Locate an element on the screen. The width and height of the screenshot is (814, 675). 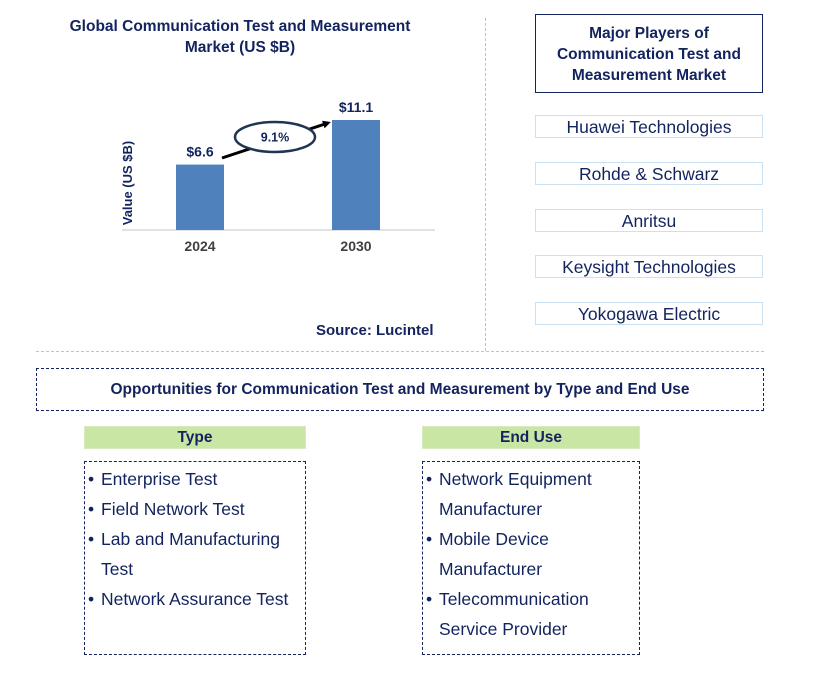
type-item: Field Network Test is located at coordinates (196, 509).